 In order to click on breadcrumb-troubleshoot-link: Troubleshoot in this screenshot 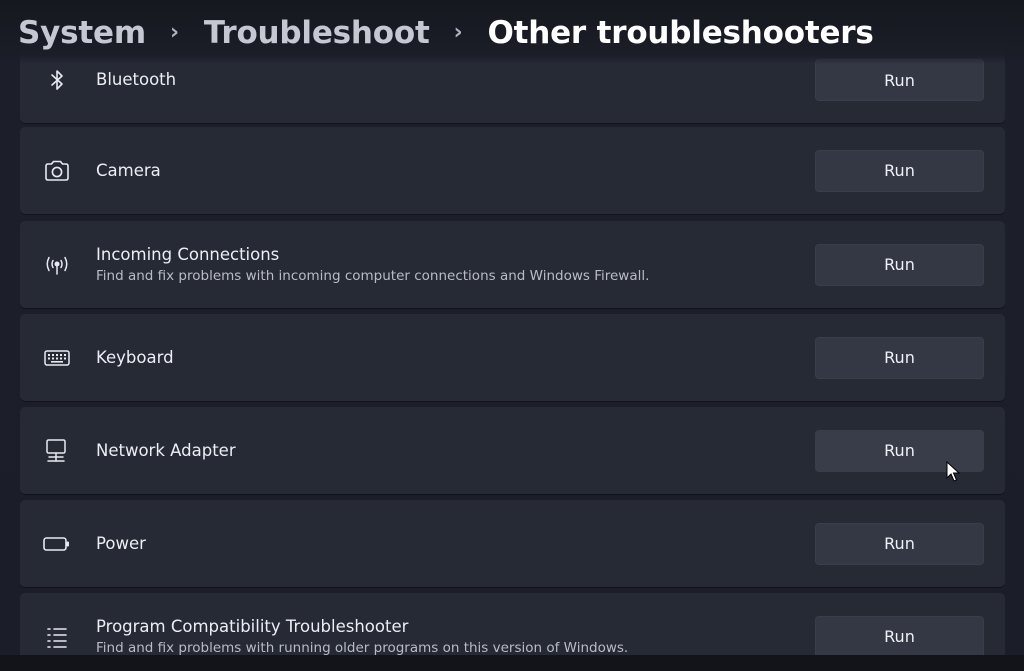, I will do `click(317, 33)`.